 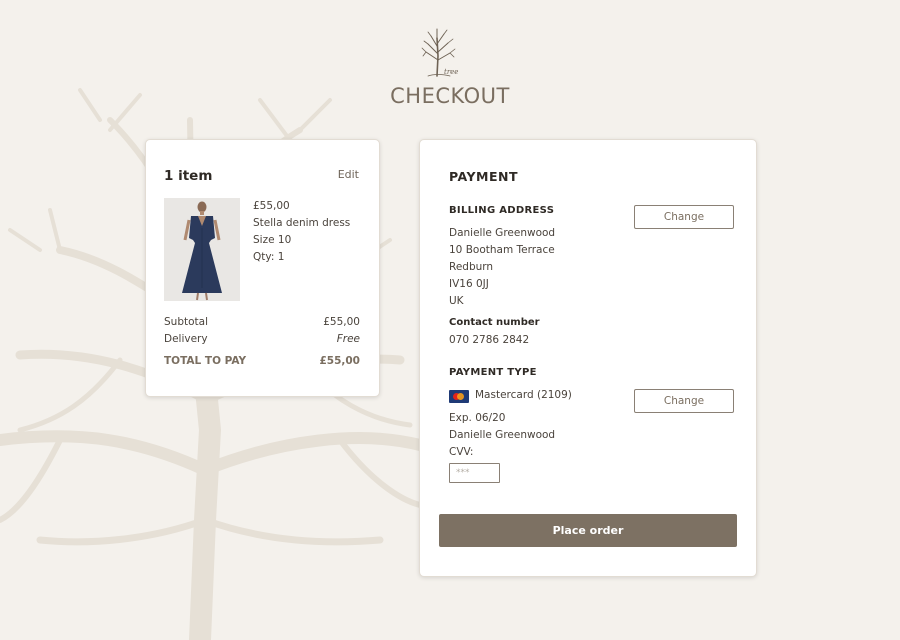 What do you see at coordinates (502, 435) in the screenshot?
I see `card-holder: Danielle Greenwood` at bounding box center [502, 435].